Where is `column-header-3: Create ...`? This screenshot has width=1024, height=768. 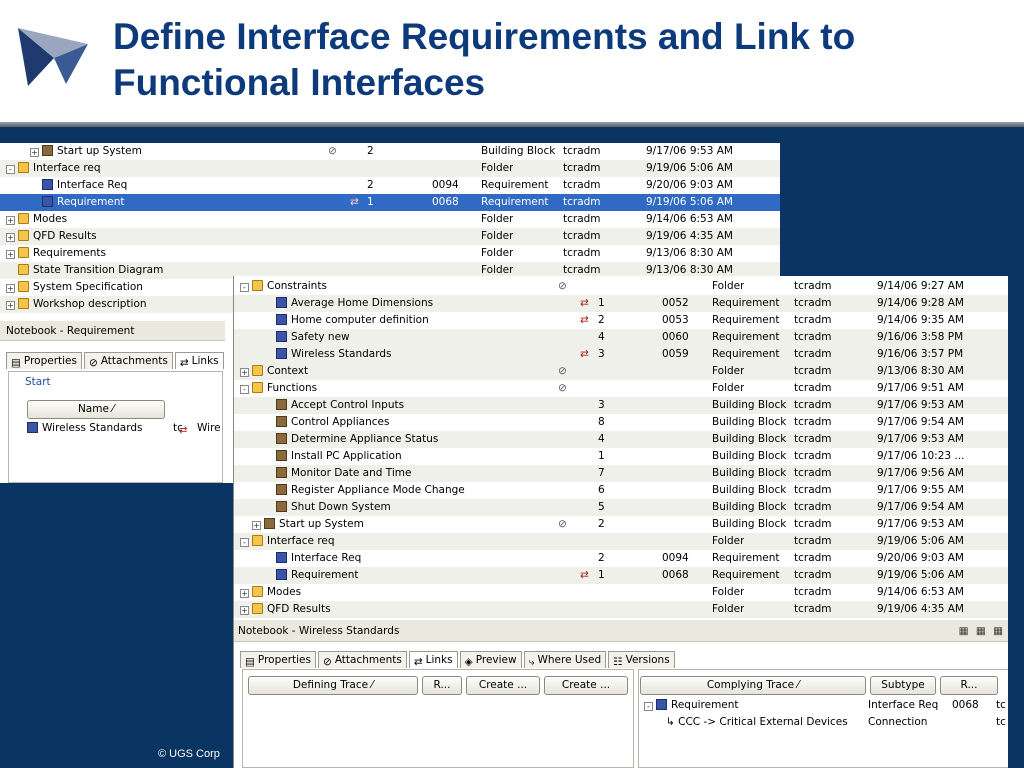
column-header-3: Create ... is located at coordinates (586, 685).